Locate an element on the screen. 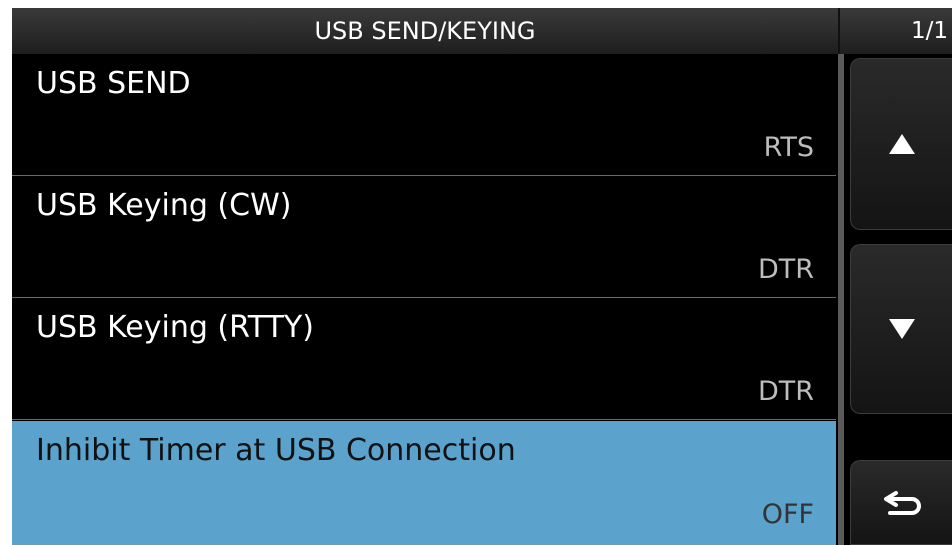 The width and height of the screenshot is (952, 545). back-button is located at coordinates (901, 502).